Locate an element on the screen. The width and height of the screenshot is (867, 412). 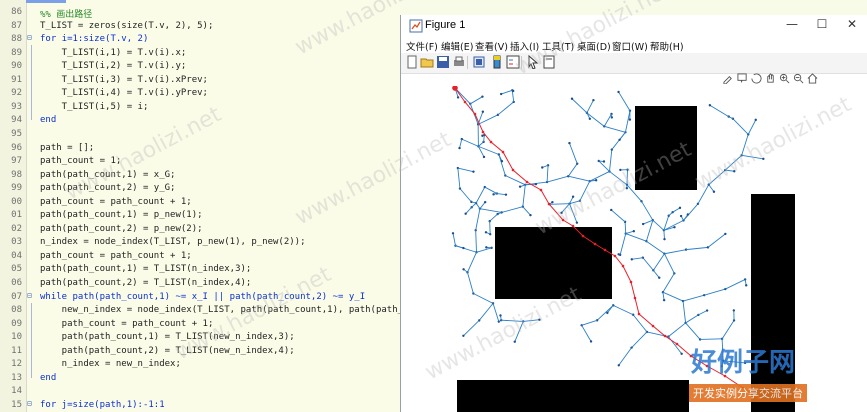
restore-view-icon is located at coordinates (756, 78).